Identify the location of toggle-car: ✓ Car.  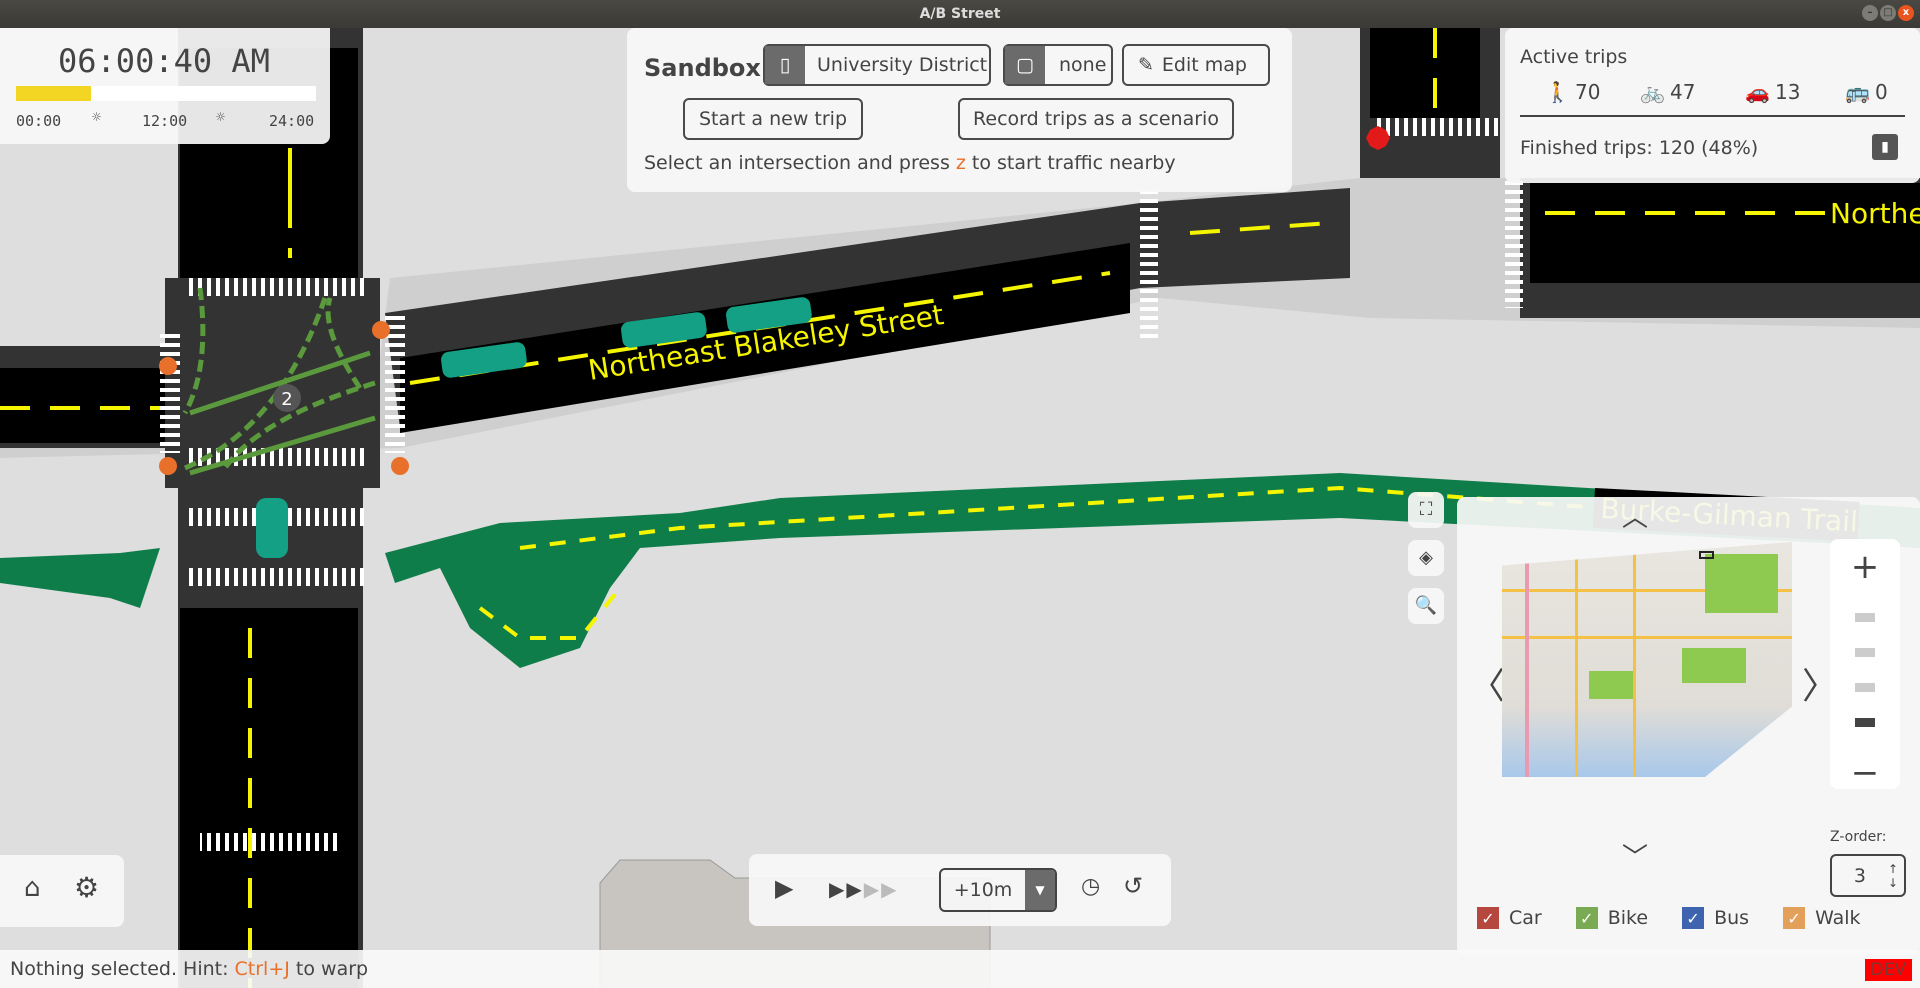
(1509, 918).